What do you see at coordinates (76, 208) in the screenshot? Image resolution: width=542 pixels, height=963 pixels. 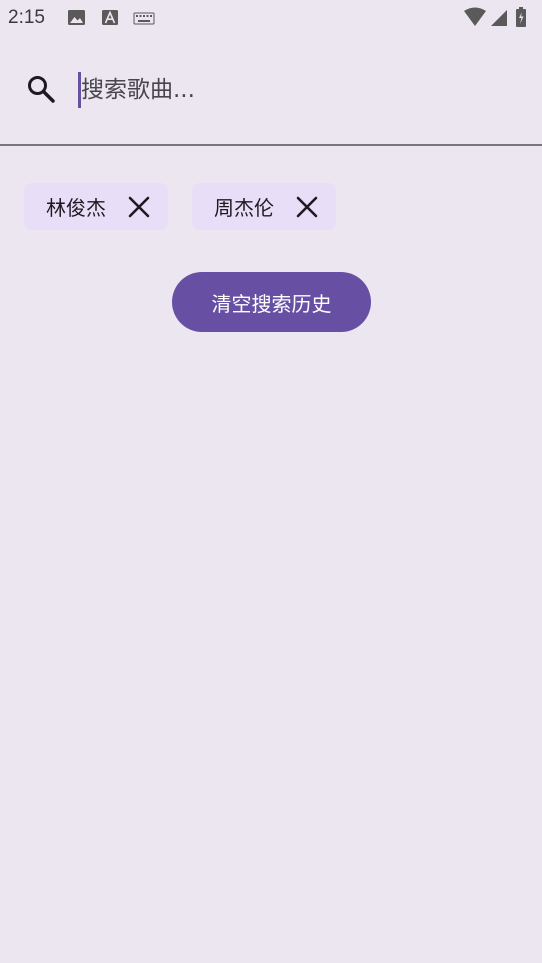 I see `history-chip-label: 林俊杰` at bounding box center [76, 208].